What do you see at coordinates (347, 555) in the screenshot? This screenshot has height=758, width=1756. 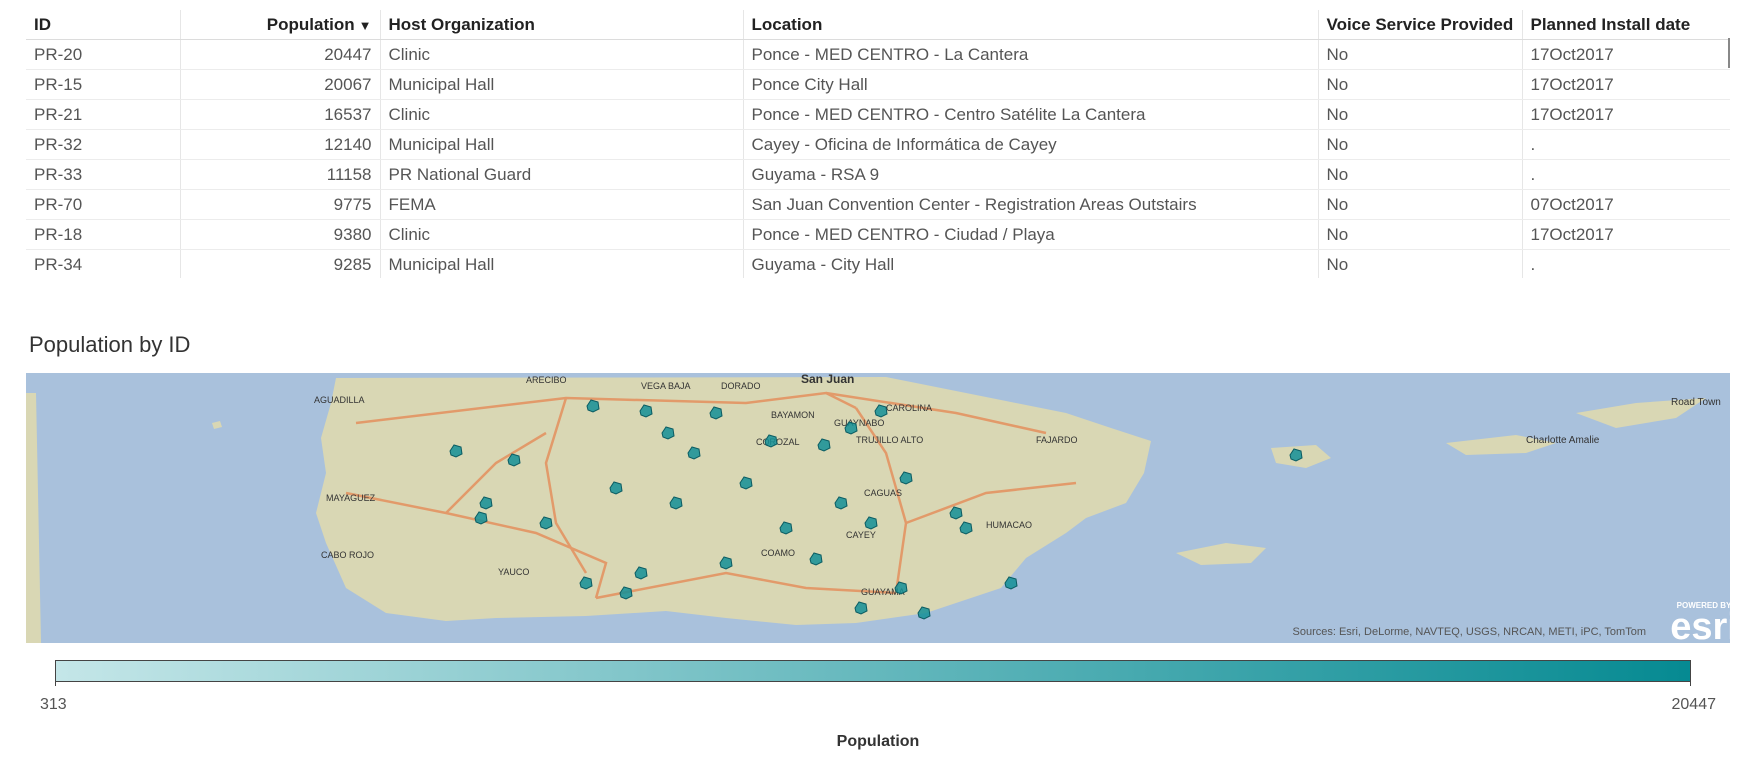 I see `map-place-label: CABO ROJO` at bounding box center [347, 555].